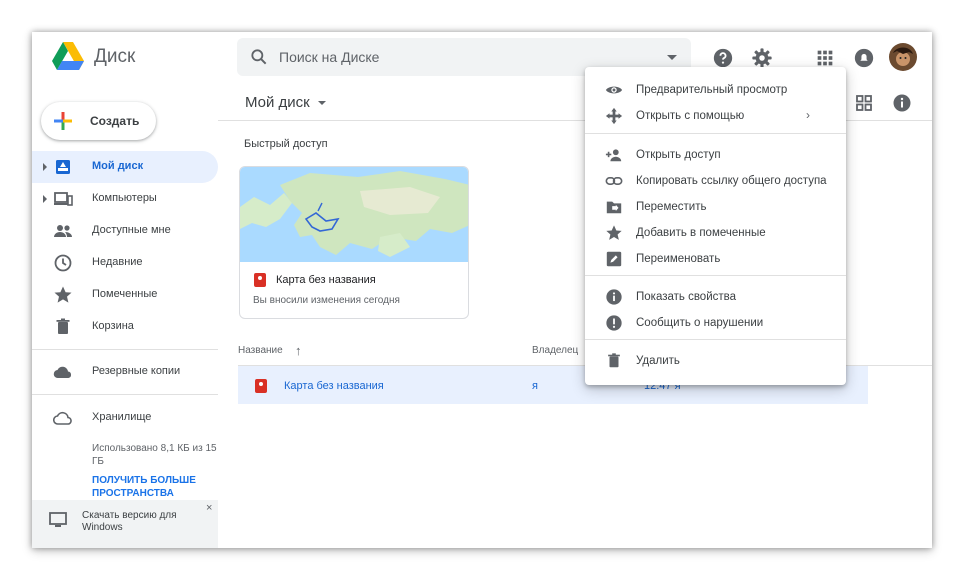 This screenshot has width=964, height=580. What do you see at coordinates (129, 521) in the screenshot?
I see `download-label: Скачать версию для Windows` at bounding box center [129, 521].